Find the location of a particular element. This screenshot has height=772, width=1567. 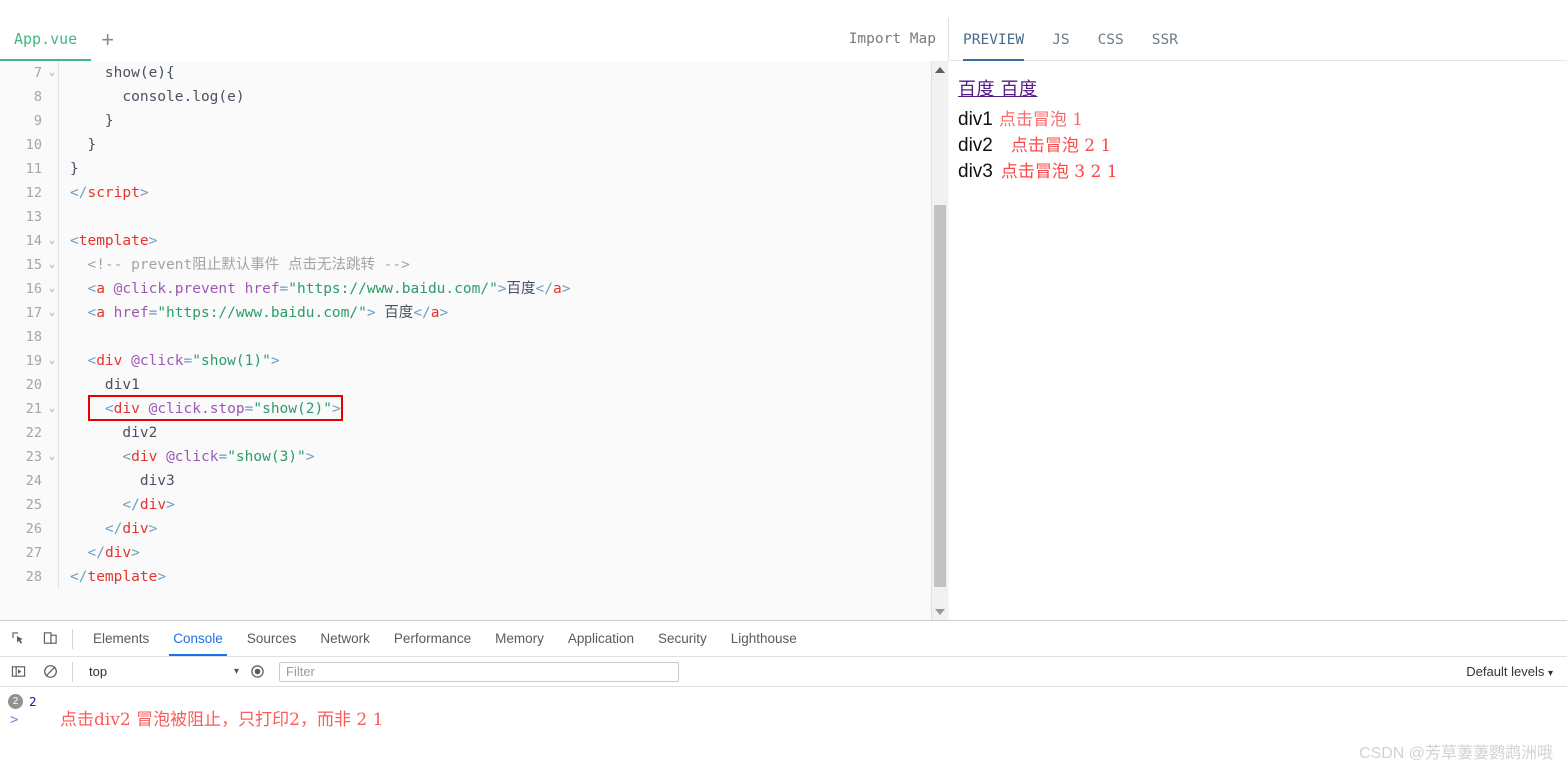

code-line: 9 } is located at coordinates (285, 121).